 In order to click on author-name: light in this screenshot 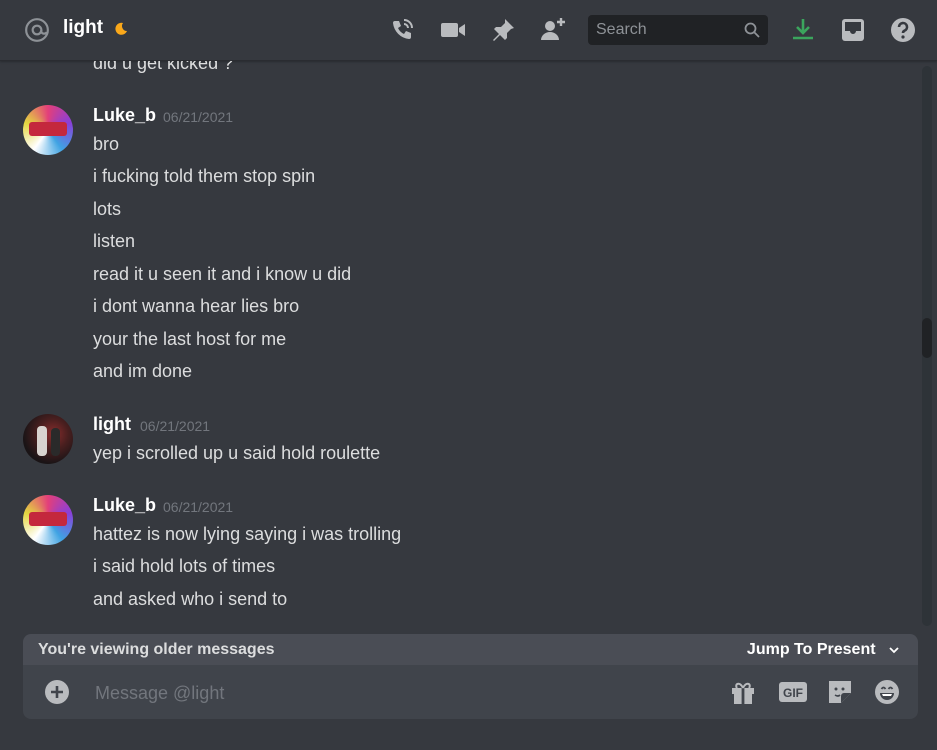, I will do `click(112, 424)`.